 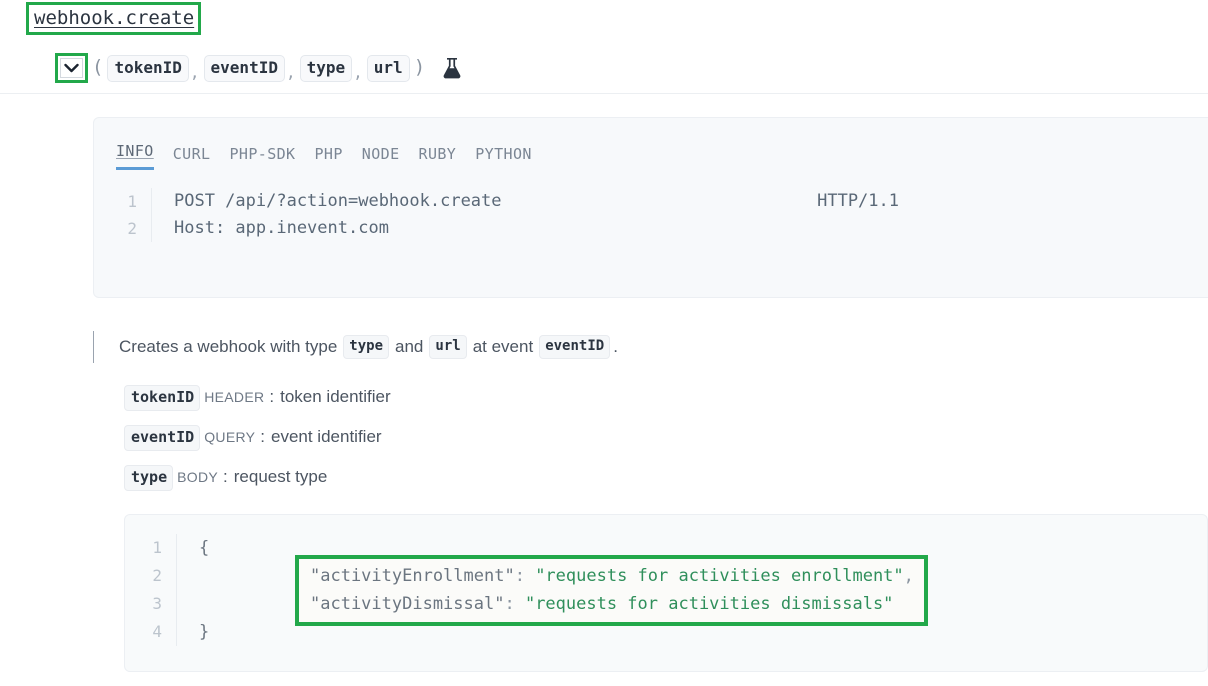 I want to click on flask-icon, so click(x=452, y=68).